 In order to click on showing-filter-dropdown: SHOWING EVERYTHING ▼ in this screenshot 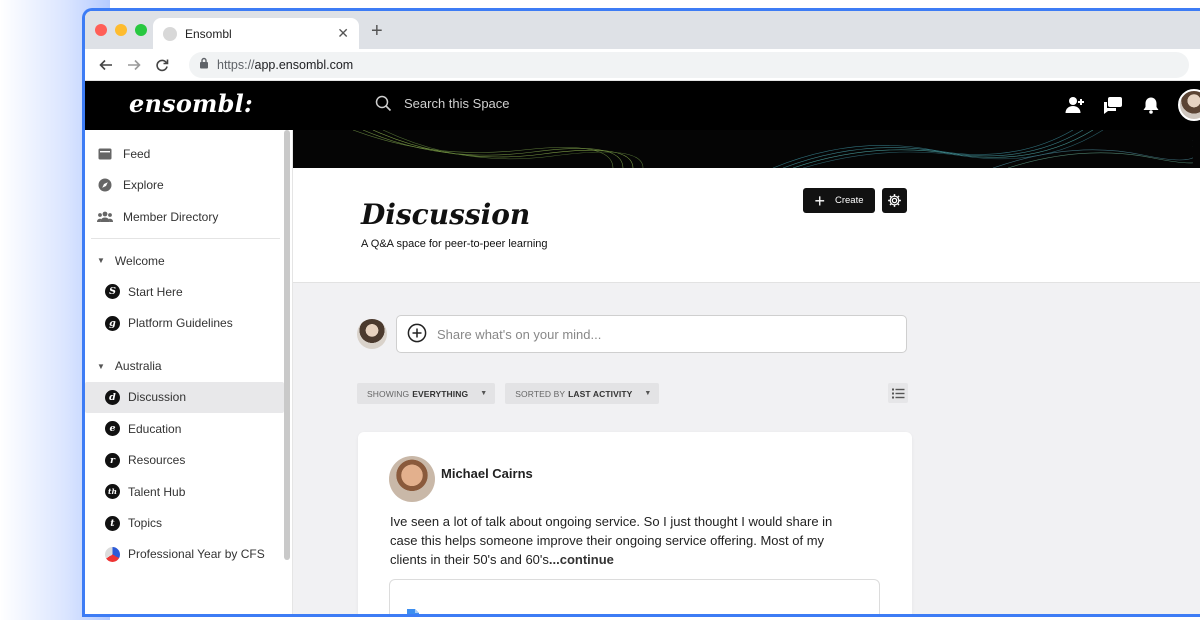, I will do `click(426, 393)`.